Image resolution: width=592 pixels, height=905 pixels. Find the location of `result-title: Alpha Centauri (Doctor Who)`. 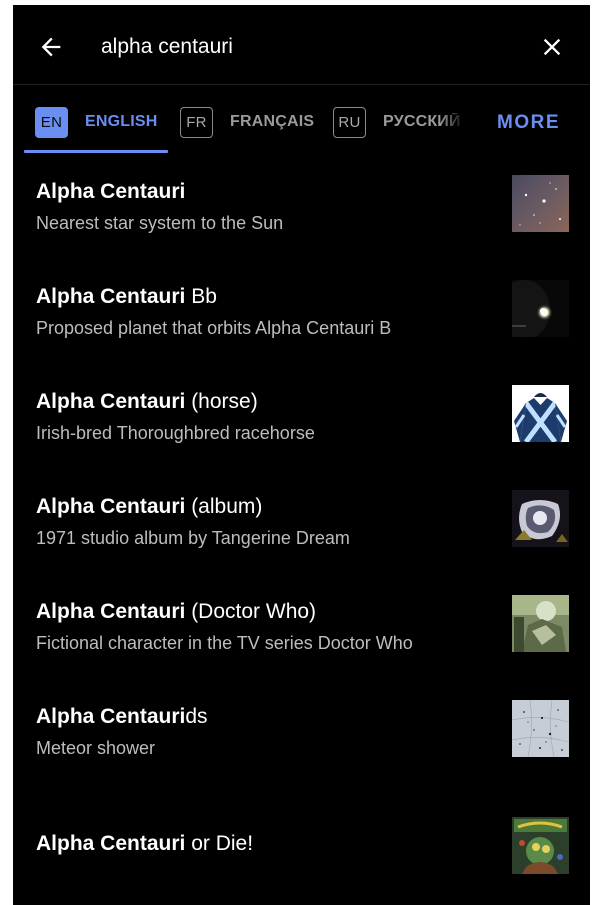

result-title: Alpha Centauri (Doctor Who) is located at coordinates (176, 612).